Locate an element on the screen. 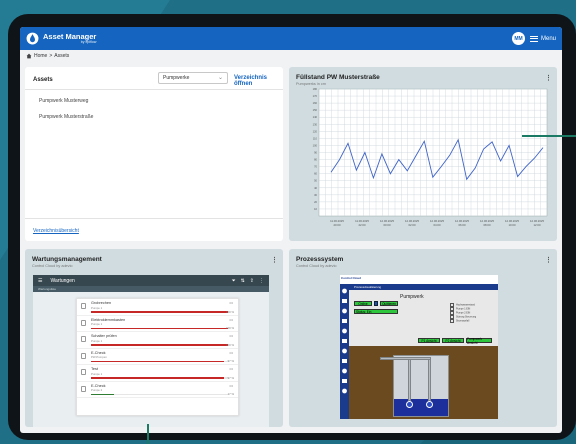 This screenshot has height=444, width=576. y-tick-label: 170 is located at coordinates (315, 96).